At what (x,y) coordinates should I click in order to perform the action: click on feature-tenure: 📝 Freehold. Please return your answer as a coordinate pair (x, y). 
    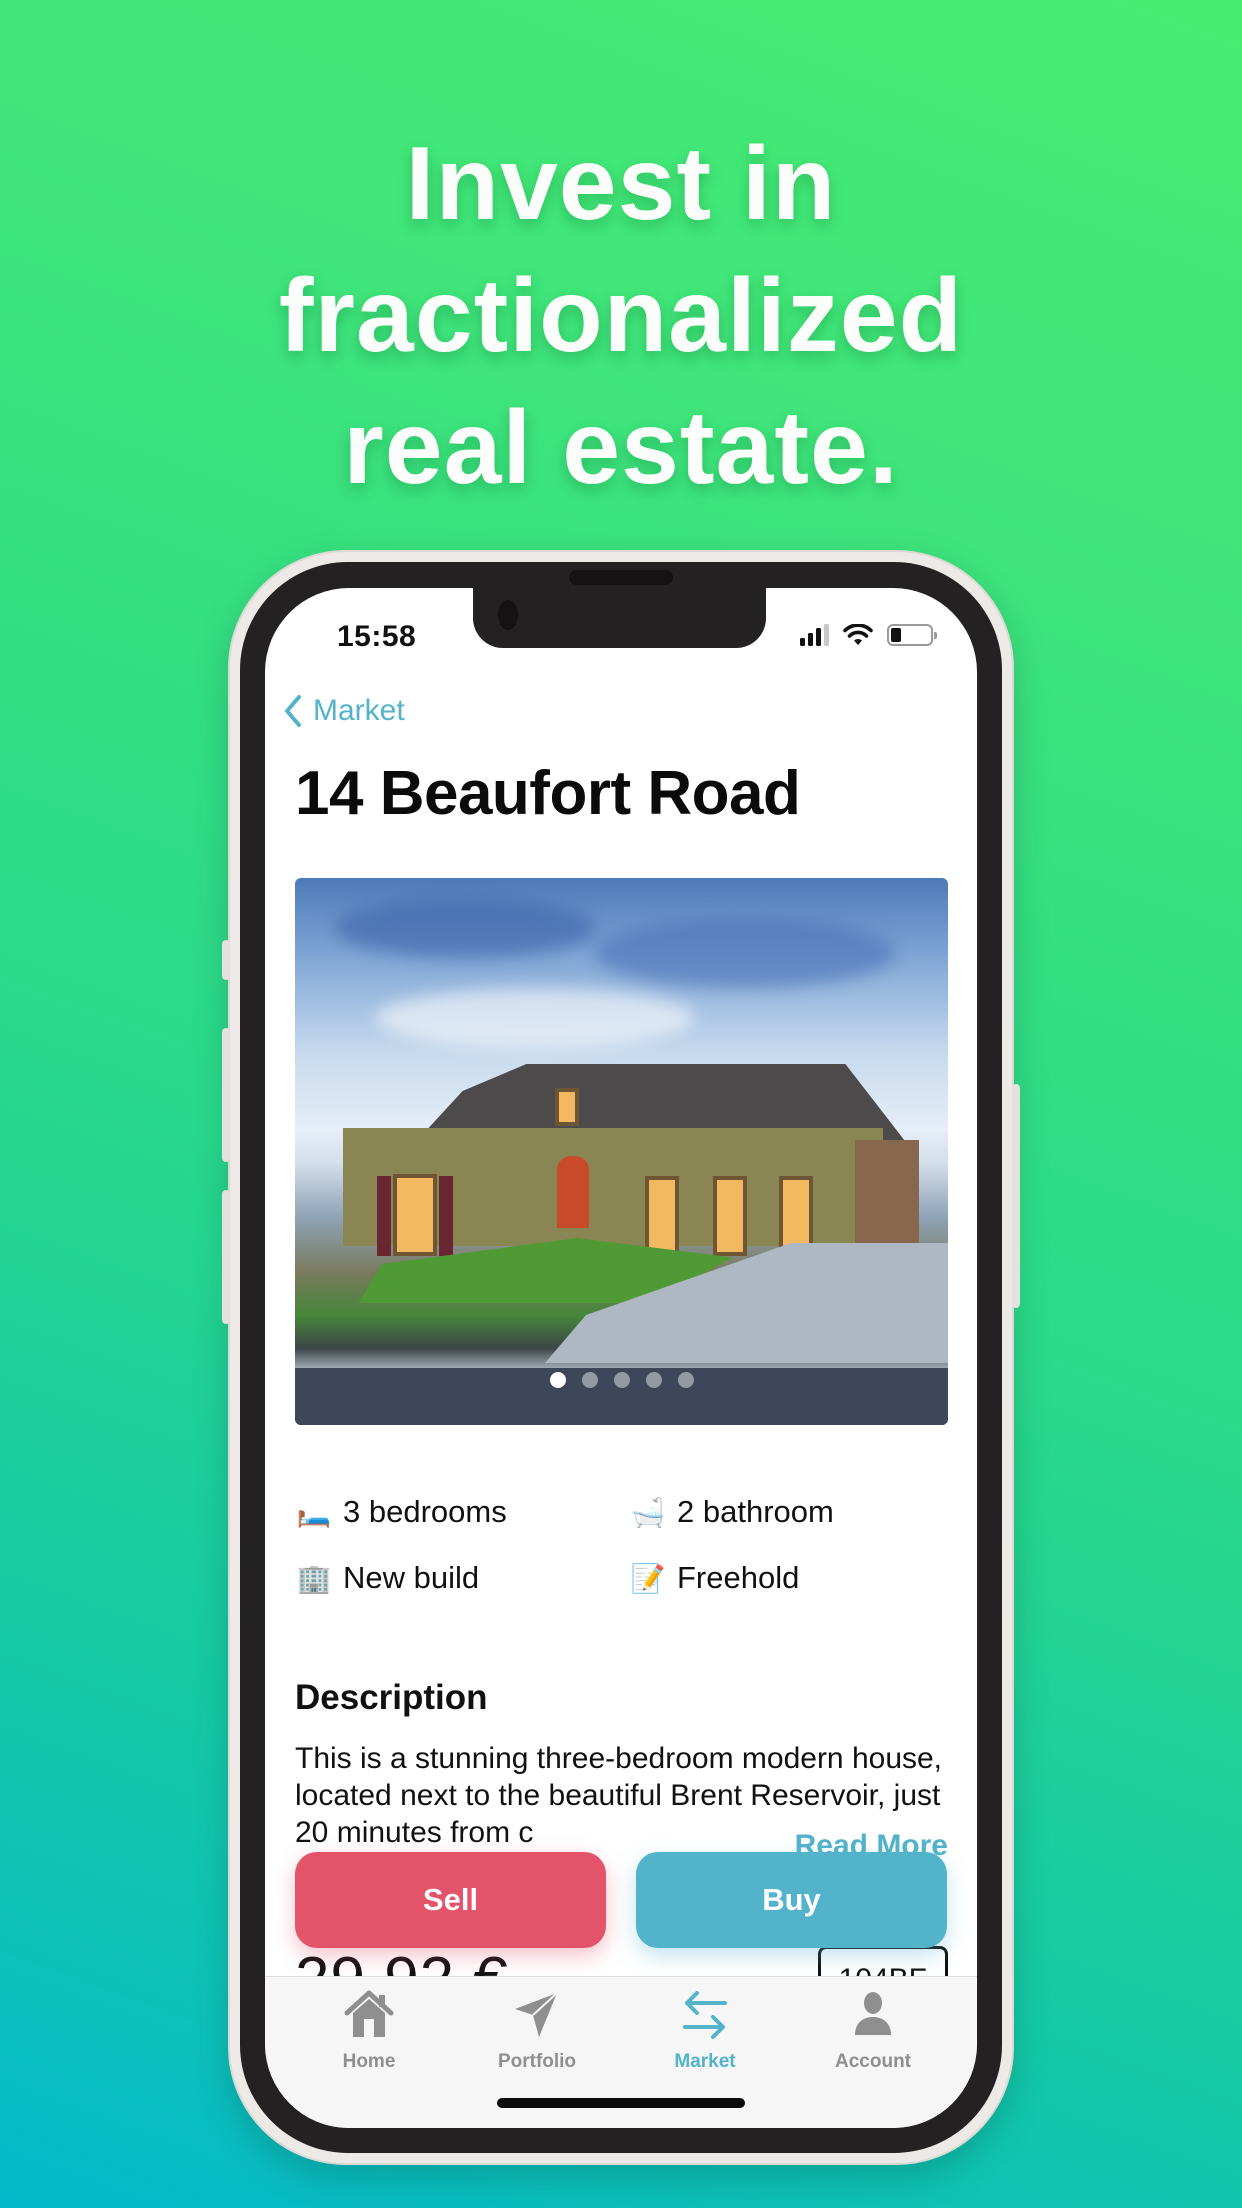
    Looking at the image, I should click on (788, 1577).